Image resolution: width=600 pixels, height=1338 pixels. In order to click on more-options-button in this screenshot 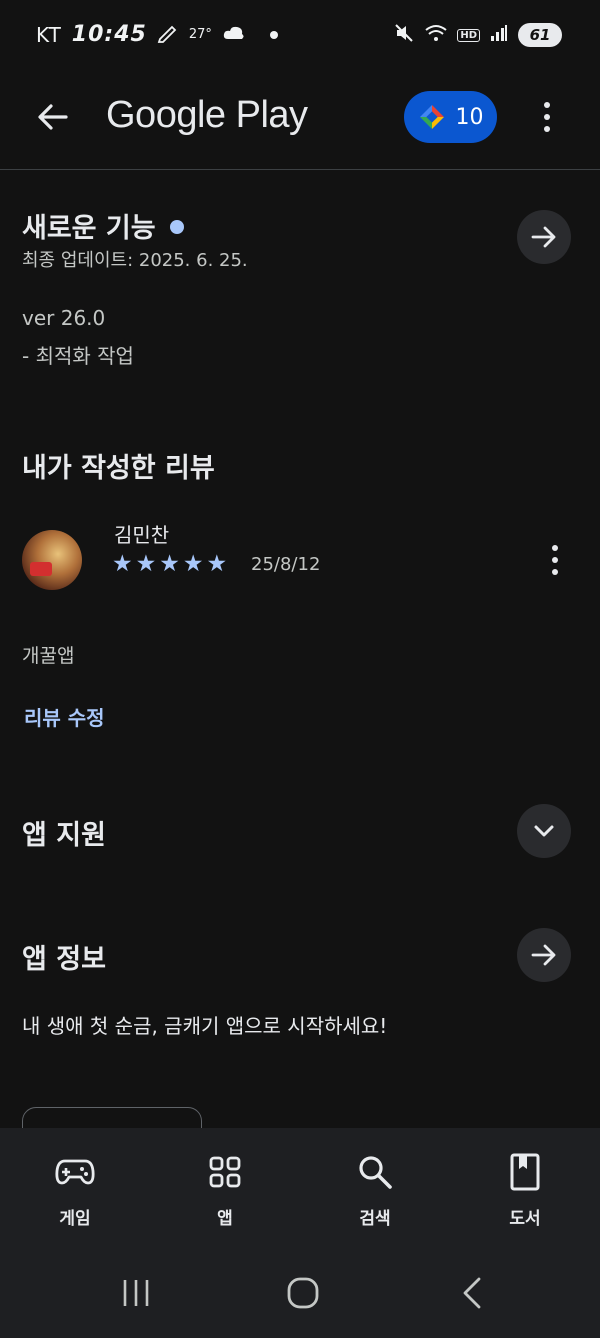, I will do `click(547, 117)`.